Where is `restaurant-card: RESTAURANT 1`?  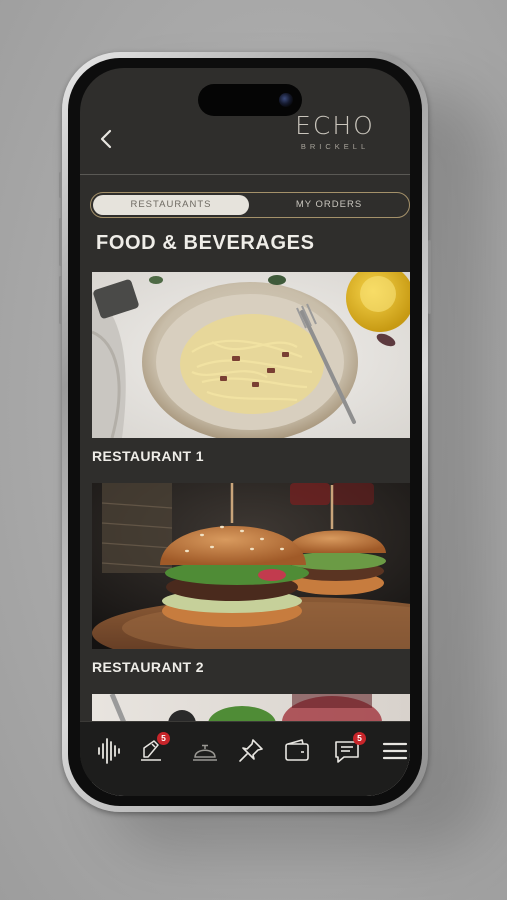 restaurant-card: RESTAURANT 1 is located at coordinates (251, 368).